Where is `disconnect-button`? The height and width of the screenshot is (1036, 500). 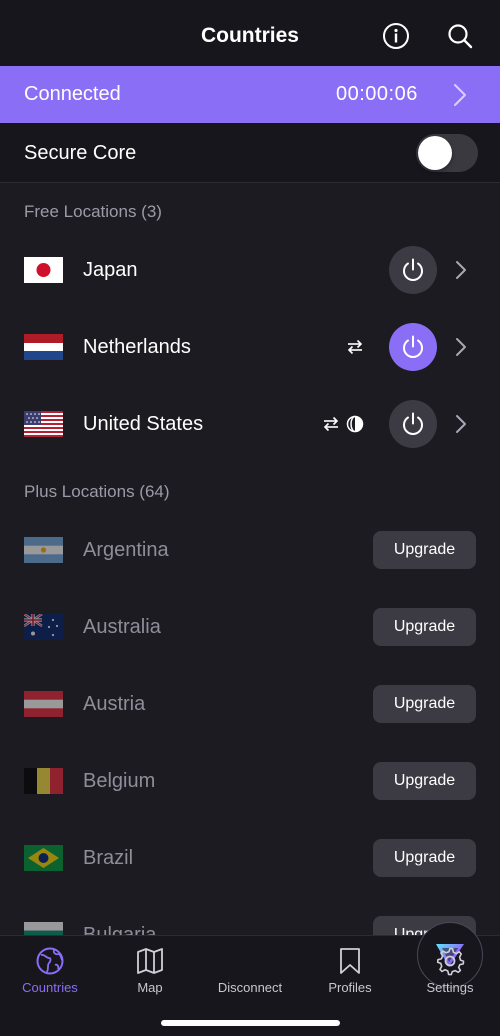 disconnect-button is located at coordinates (413, 347).